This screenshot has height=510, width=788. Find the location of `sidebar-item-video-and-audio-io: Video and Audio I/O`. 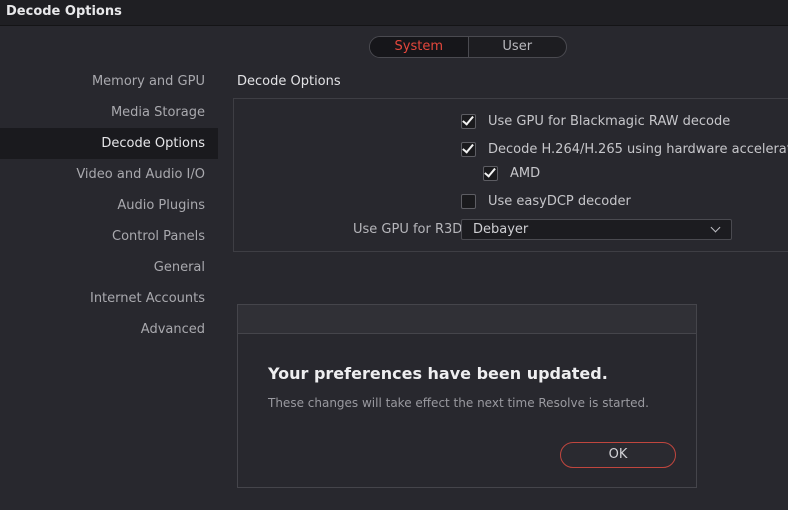

sidebar-item-video-and-audio-io: Video and Audio I/O is located at coordinates (109, 174).